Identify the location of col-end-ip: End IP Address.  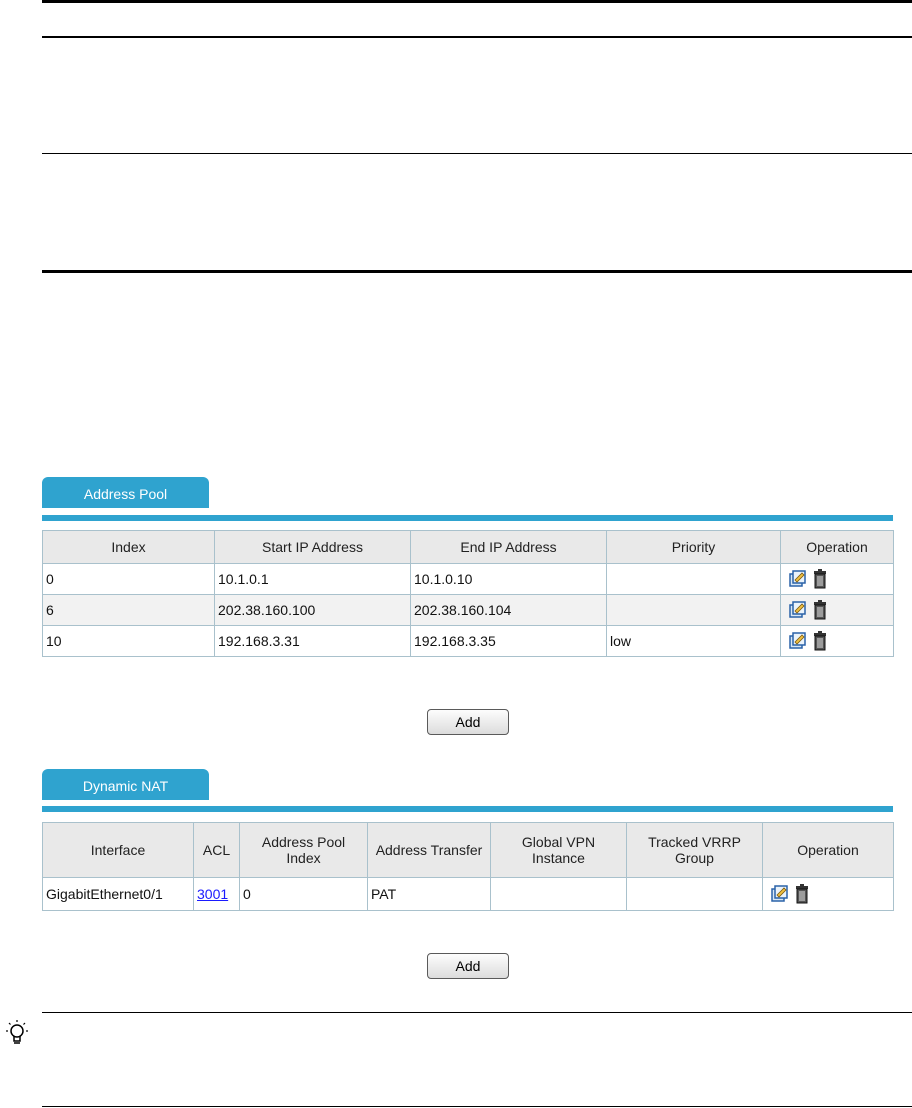
(508, 547).